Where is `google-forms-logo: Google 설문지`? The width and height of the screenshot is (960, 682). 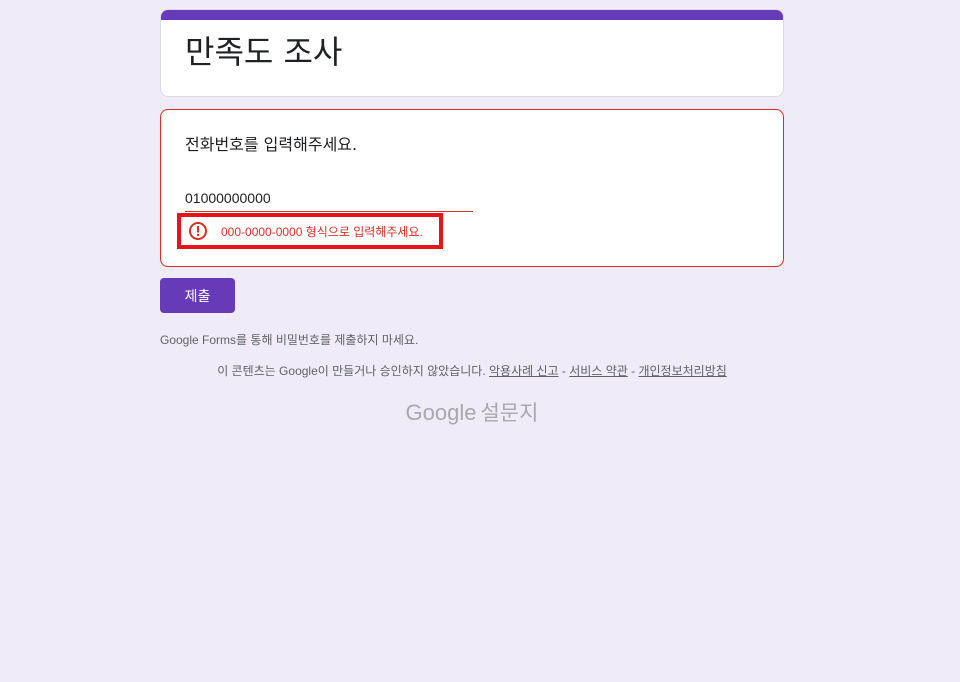
google-forms-logo: Google 설문지 is located at coordinates (472, 412).